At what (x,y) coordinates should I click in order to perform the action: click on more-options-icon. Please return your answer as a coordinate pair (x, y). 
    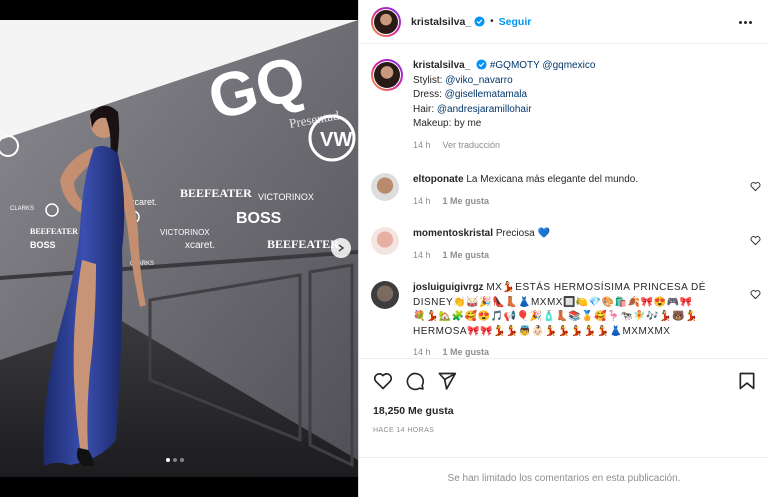
    Looking at the image, I should click on (747, 22).